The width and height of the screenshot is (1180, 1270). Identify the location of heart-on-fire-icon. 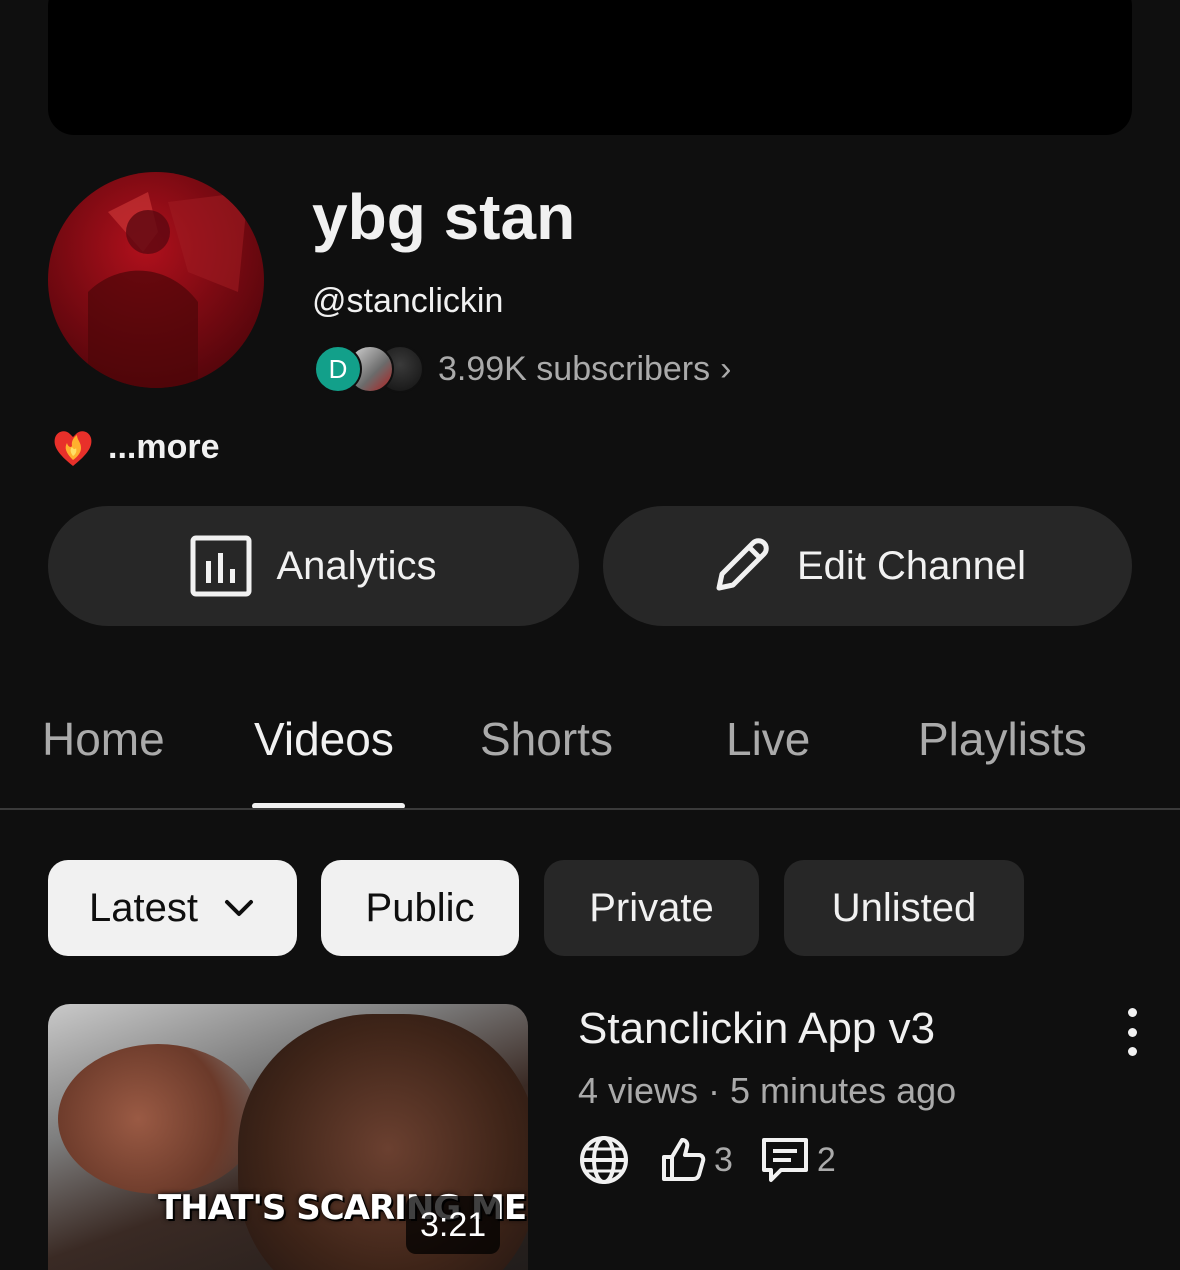
(73, 448).